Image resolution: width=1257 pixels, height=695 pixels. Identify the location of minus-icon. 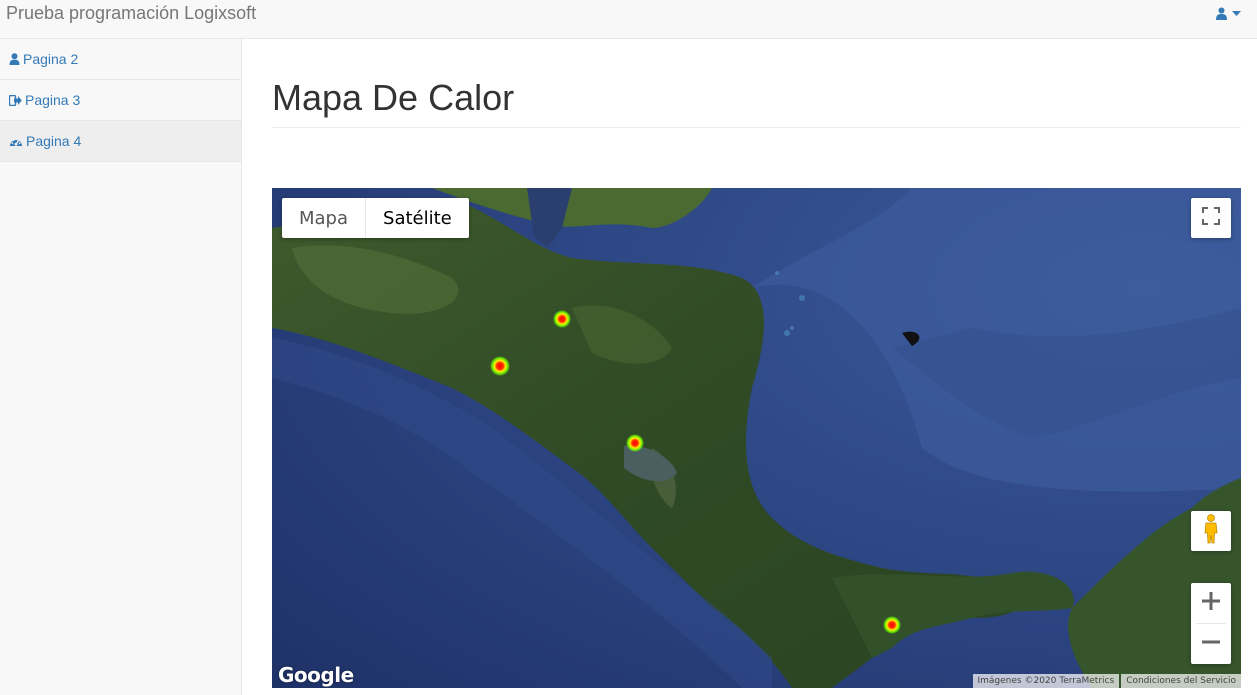
(1211, 644).